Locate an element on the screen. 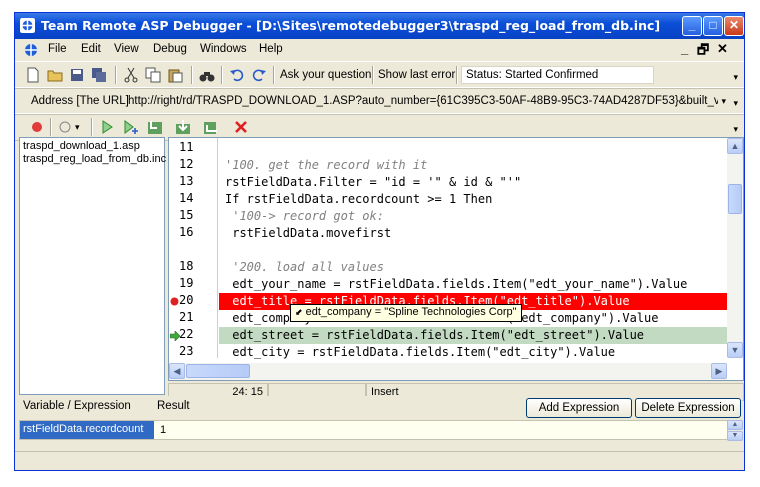  menu-edit: Edit is located at coordinates (91, 49).